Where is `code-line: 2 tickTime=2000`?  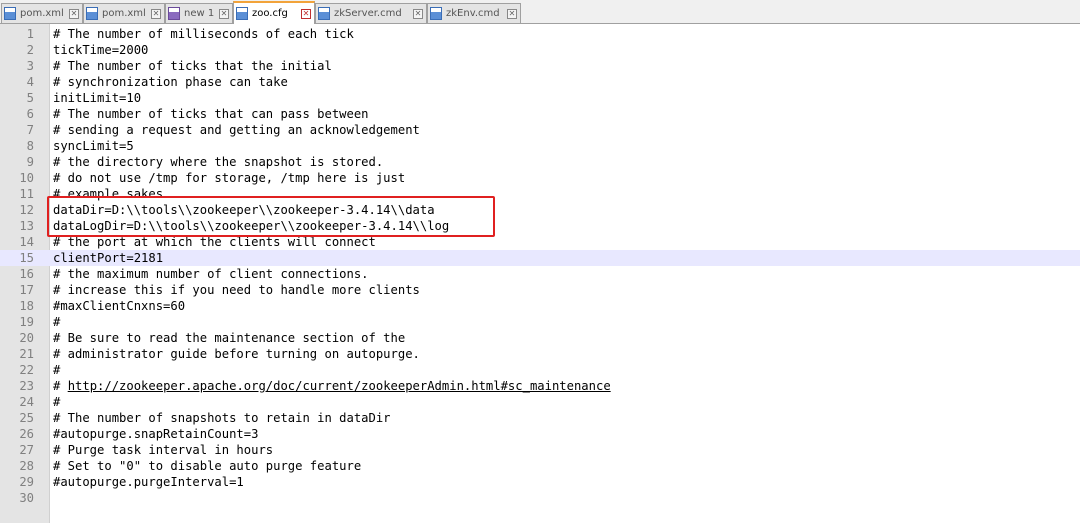 code-line: 2 tickTime=2000 is located at coordinates (540, 50).